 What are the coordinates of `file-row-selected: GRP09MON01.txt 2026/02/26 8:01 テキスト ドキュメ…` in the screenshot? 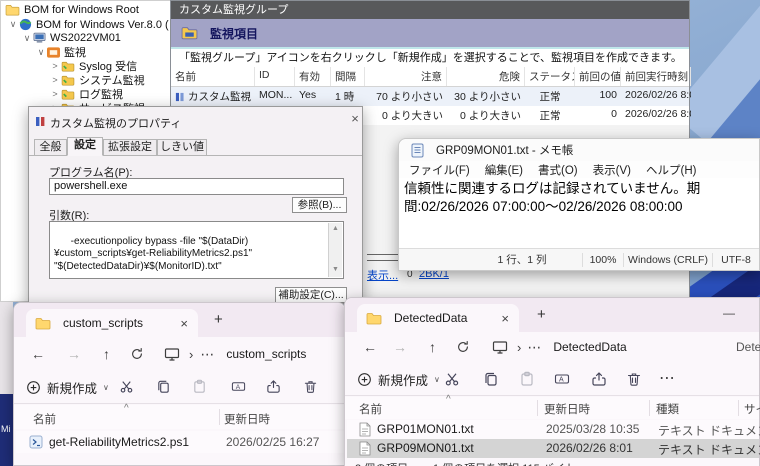 It's located at (553, 448).